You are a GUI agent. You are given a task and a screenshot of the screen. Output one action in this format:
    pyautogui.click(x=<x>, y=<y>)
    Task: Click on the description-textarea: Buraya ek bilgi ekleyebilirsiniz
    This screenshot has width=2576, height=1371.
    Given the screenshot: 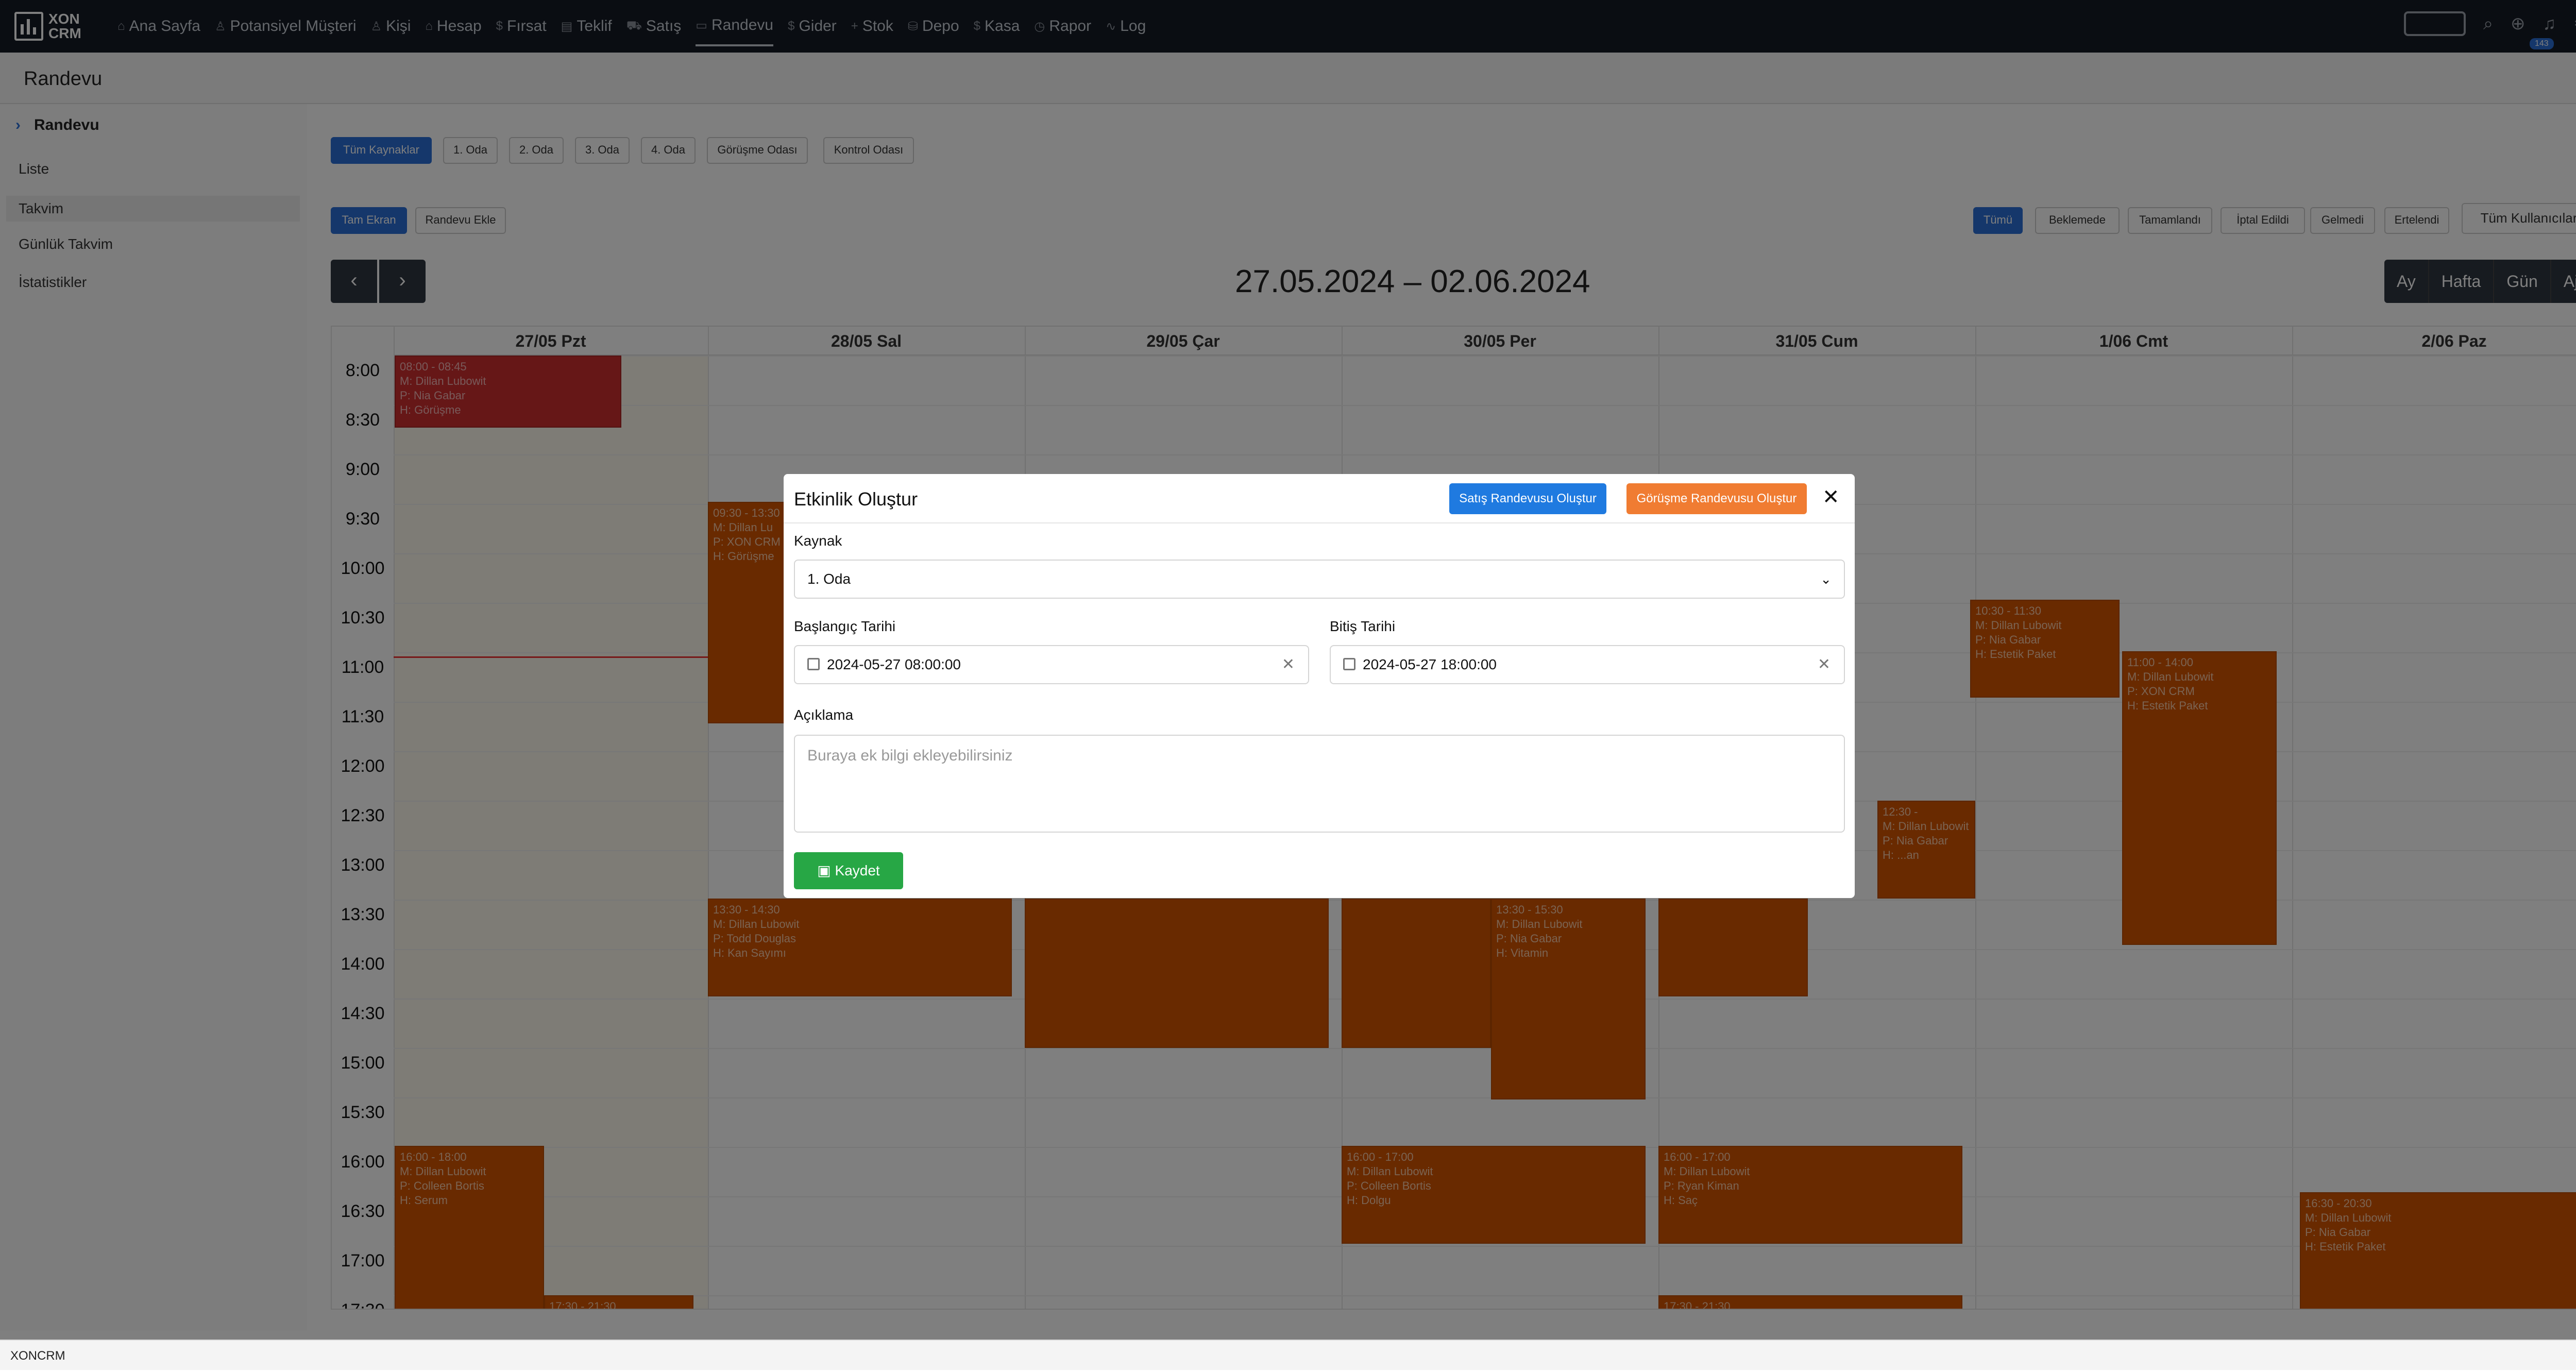 What is the action you would take?
    pyautogui.click(x=1319, y=784)
    